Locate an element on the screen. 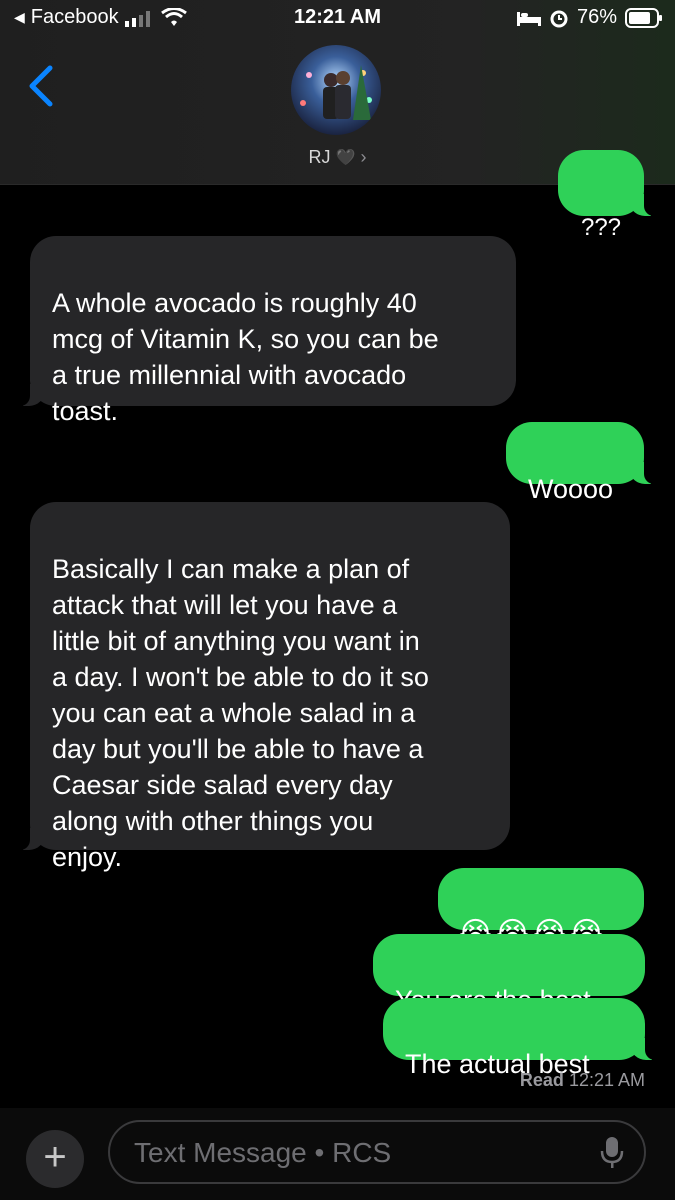  back-chevron-icon is located at coordinates (41, 86).